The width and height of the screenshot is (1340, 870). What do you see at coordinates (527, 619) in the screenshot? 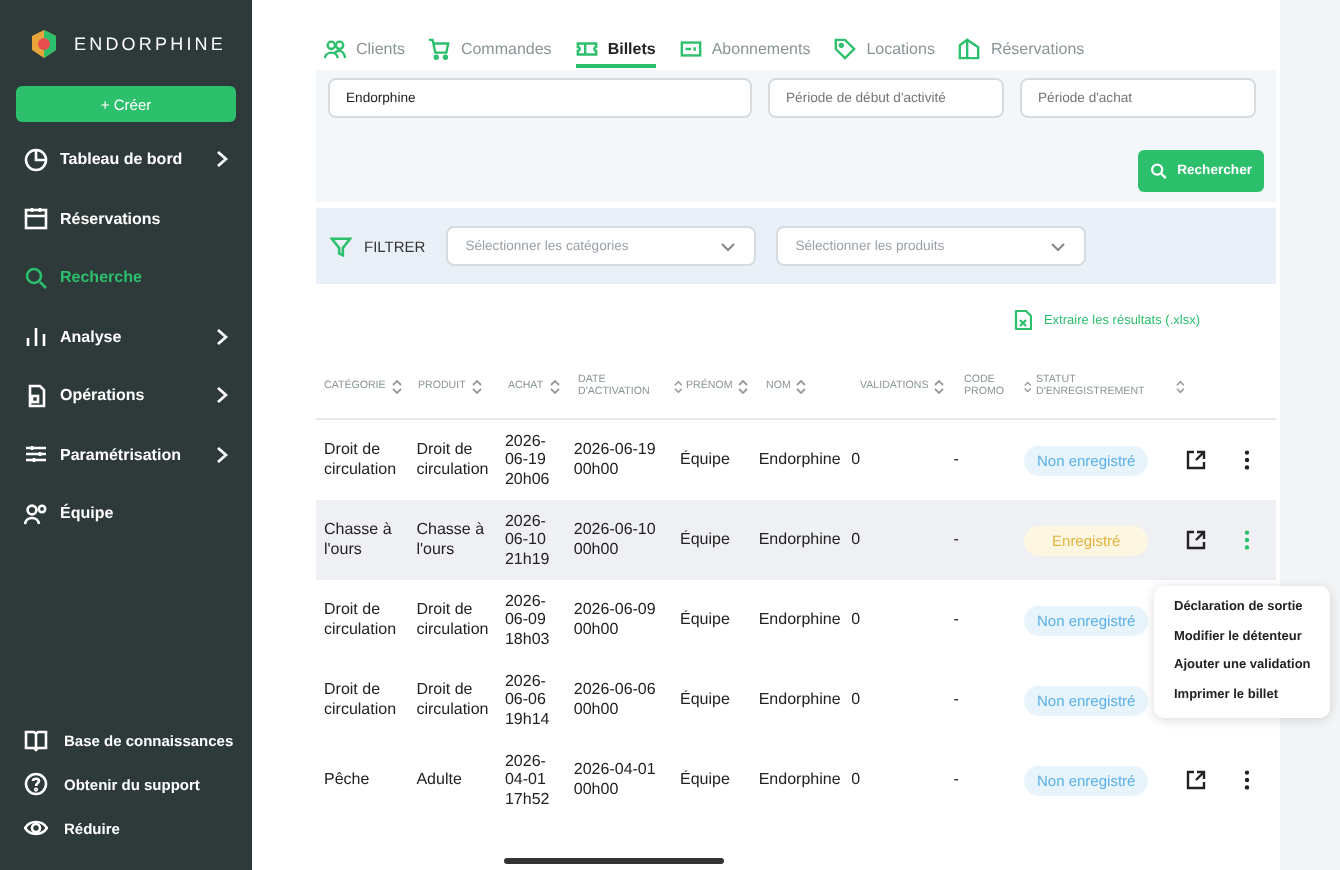
I see `table-cell: 2026-06-09 18h03` at bounding box center [527, 619].